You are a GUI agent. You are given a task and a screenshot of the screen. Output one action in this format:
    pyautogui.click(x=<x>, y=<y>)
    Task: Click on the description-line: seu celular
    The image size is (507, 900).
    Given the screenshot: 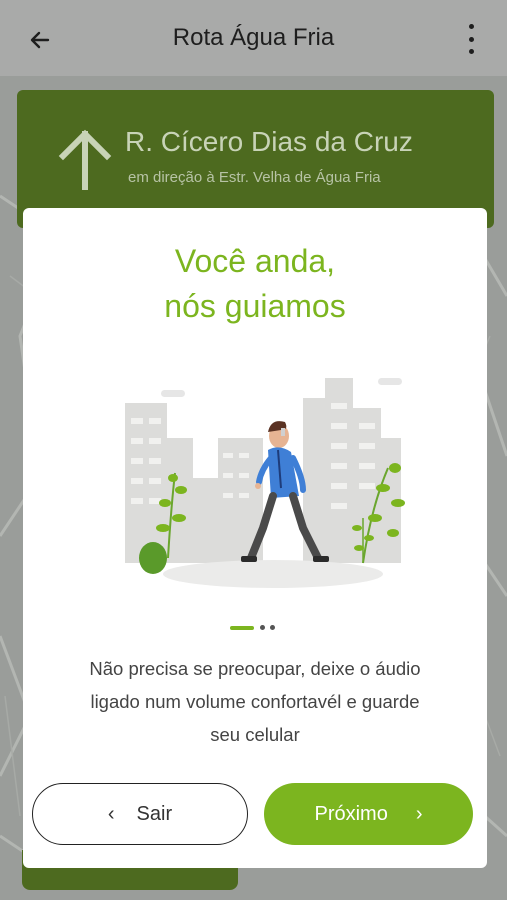 What is the action you would take?
    pyautogui.click(x=255, y=734)
    